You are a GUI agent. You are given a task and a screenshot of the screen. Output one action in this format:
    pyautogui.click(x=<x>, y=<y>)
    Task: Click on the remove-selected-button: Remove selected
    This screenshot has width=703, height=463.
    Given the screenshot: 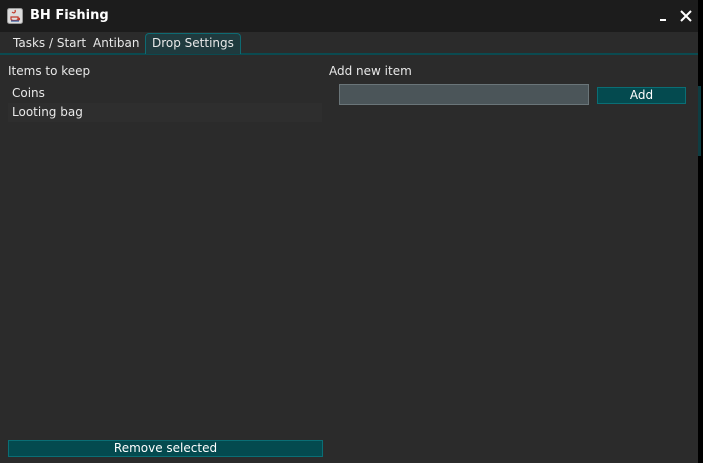 What is the action you would take?
    pyautogui.click(x=165, y=448)
    